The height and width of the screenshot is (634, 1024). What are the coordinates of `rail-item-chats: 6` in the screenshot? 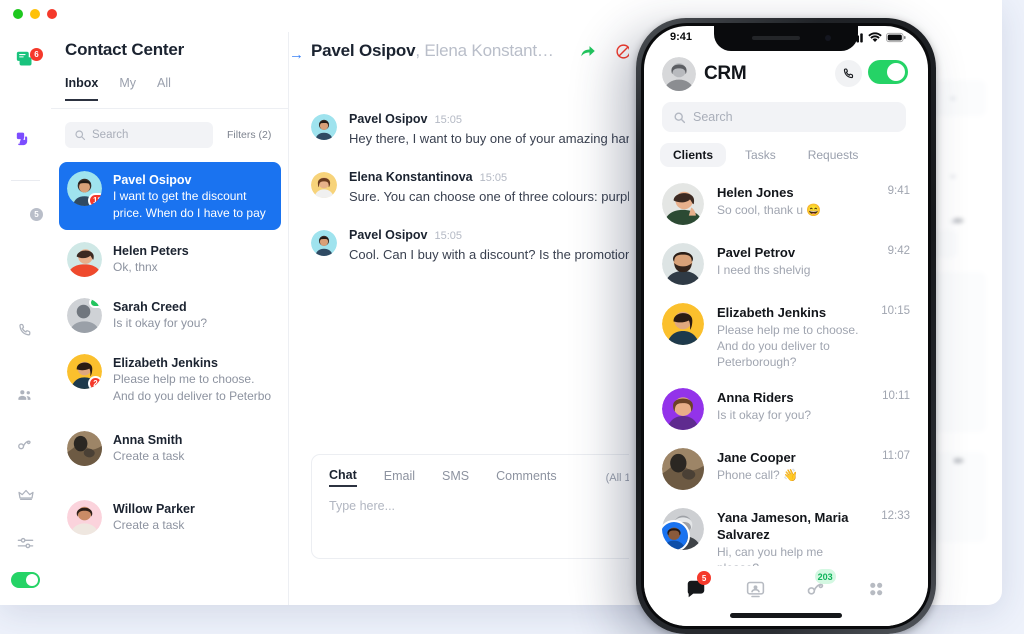 It's located at (25, 60).